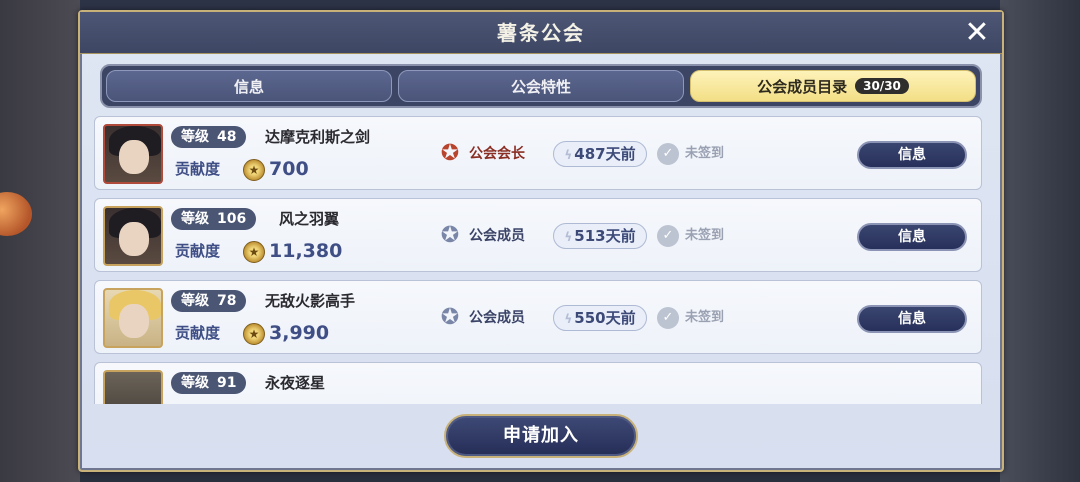 This screenshot has height=482, width=1080. I want to click on tab-label: 公会成员目录, so click(802, 86).